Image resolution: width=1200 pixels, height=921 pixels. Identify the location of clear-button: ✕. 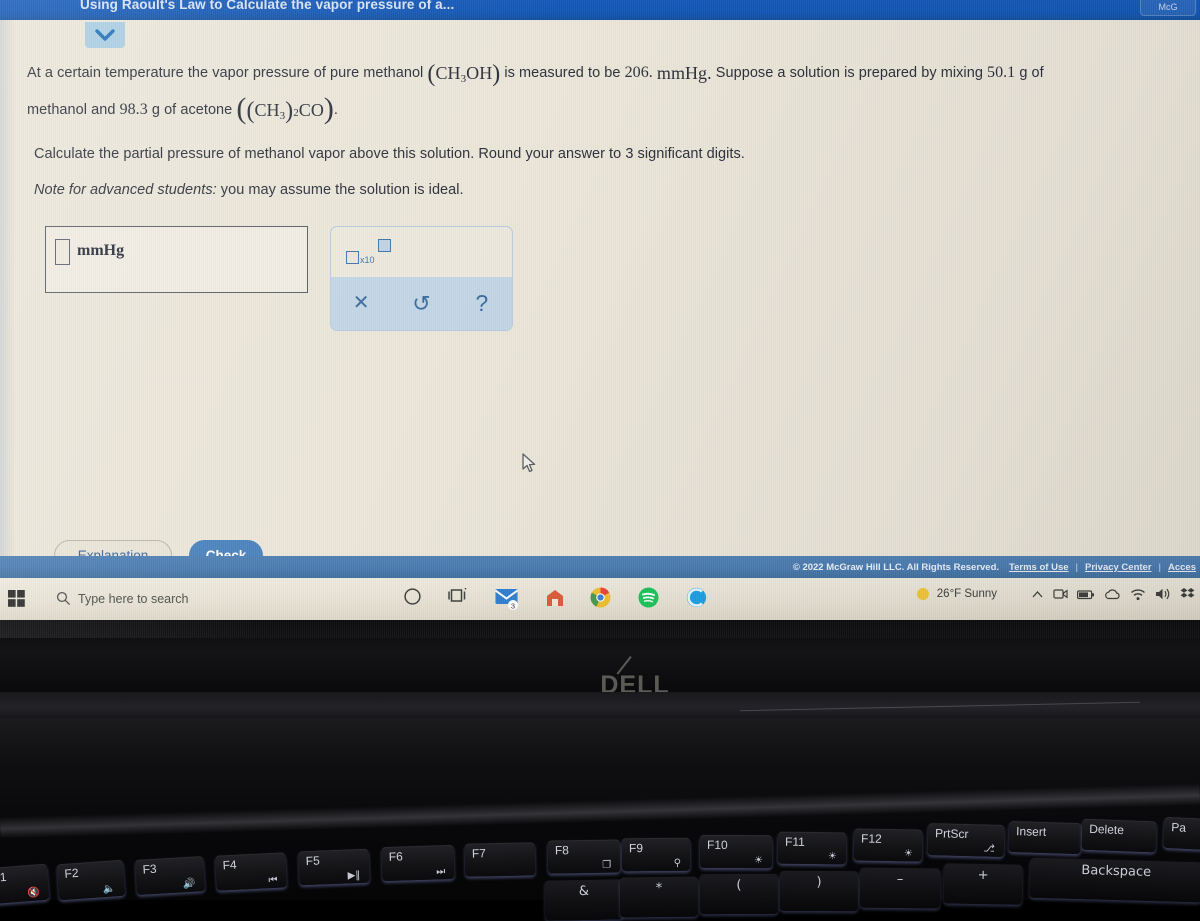
(361, 303).